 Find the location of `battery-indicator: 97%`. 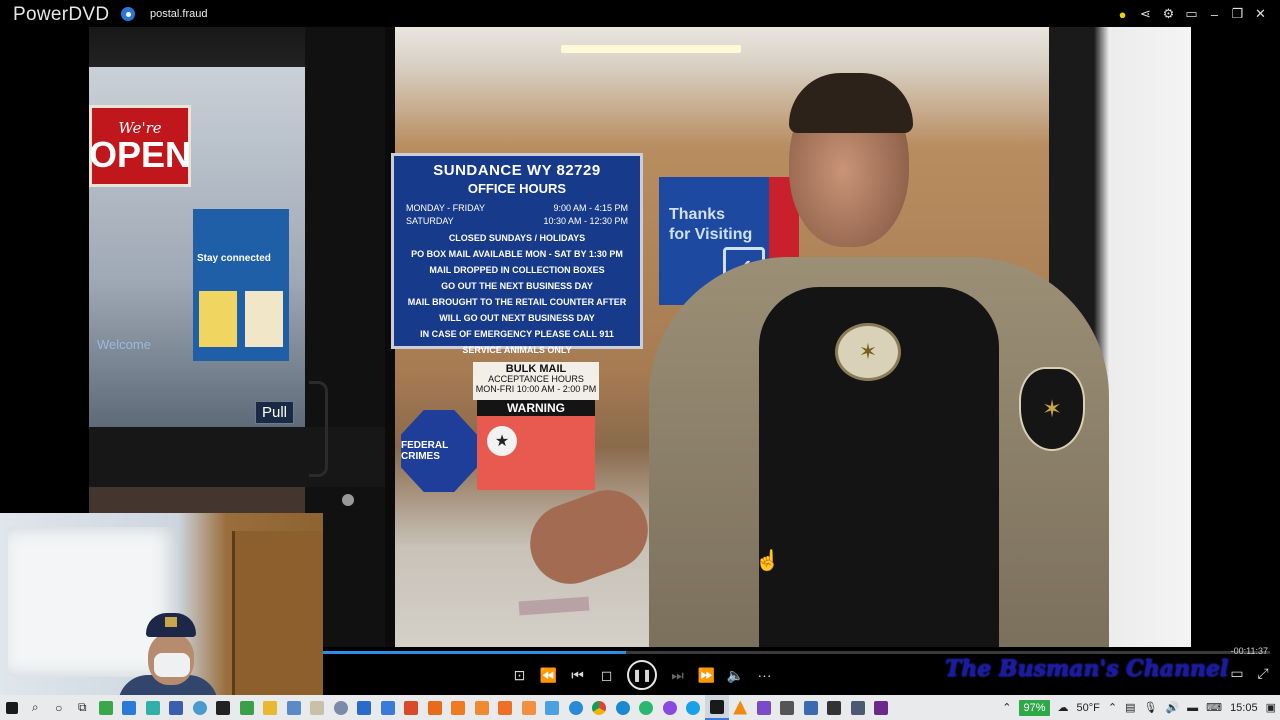

battery-indicator: 97% is located at coordinates (1034, 707).